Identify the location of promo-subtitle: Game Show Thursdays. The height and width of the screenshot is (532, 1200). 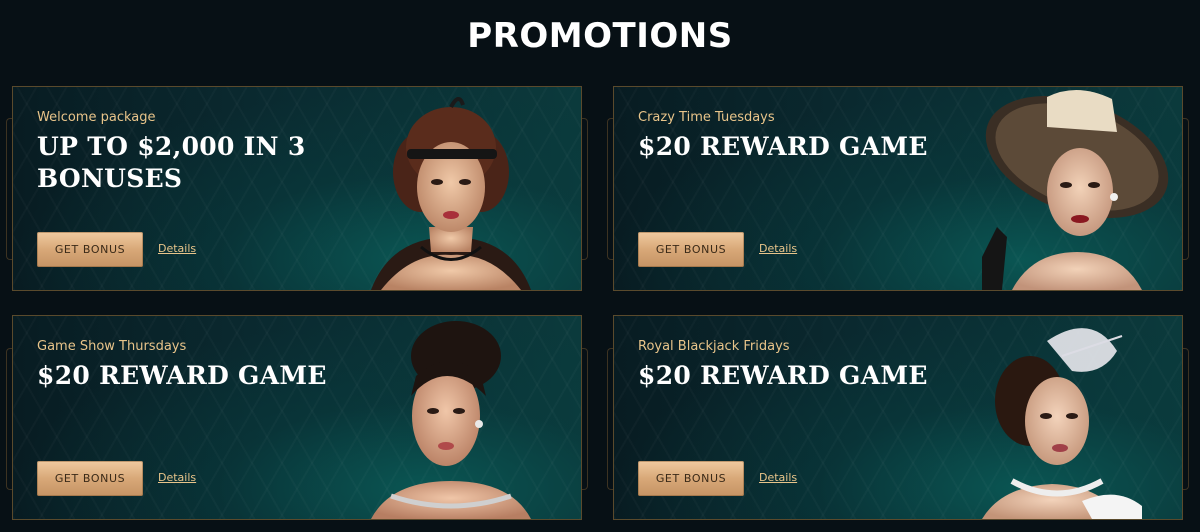
(112, 346).